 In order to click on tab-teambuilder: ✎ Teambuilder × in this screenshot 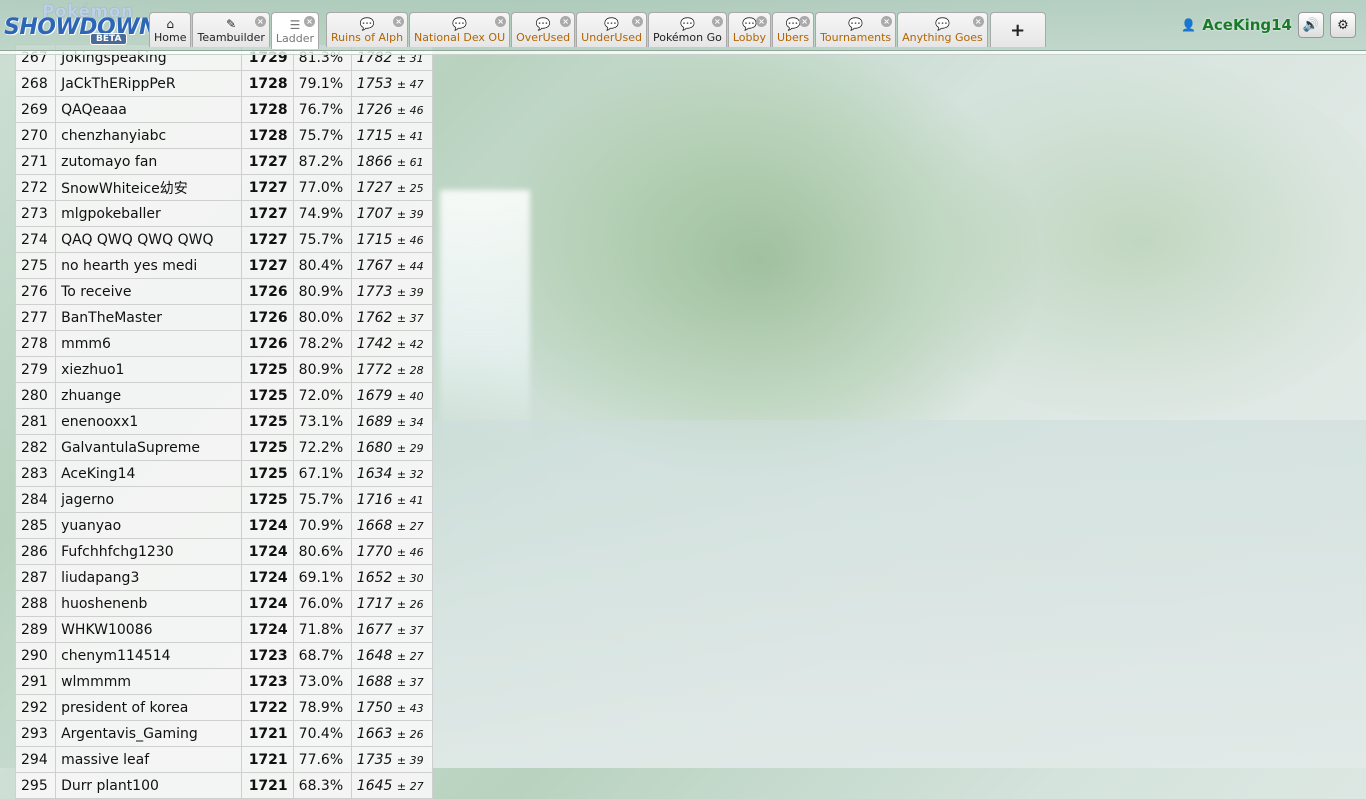, I will do `click(231, 29)`.